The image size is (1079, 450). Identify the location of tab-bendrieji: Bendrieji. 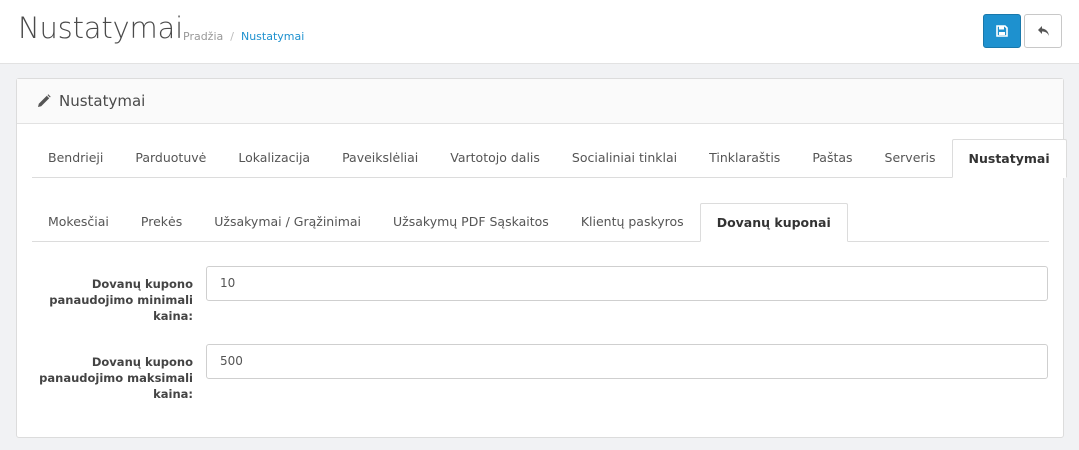
(75, 158).